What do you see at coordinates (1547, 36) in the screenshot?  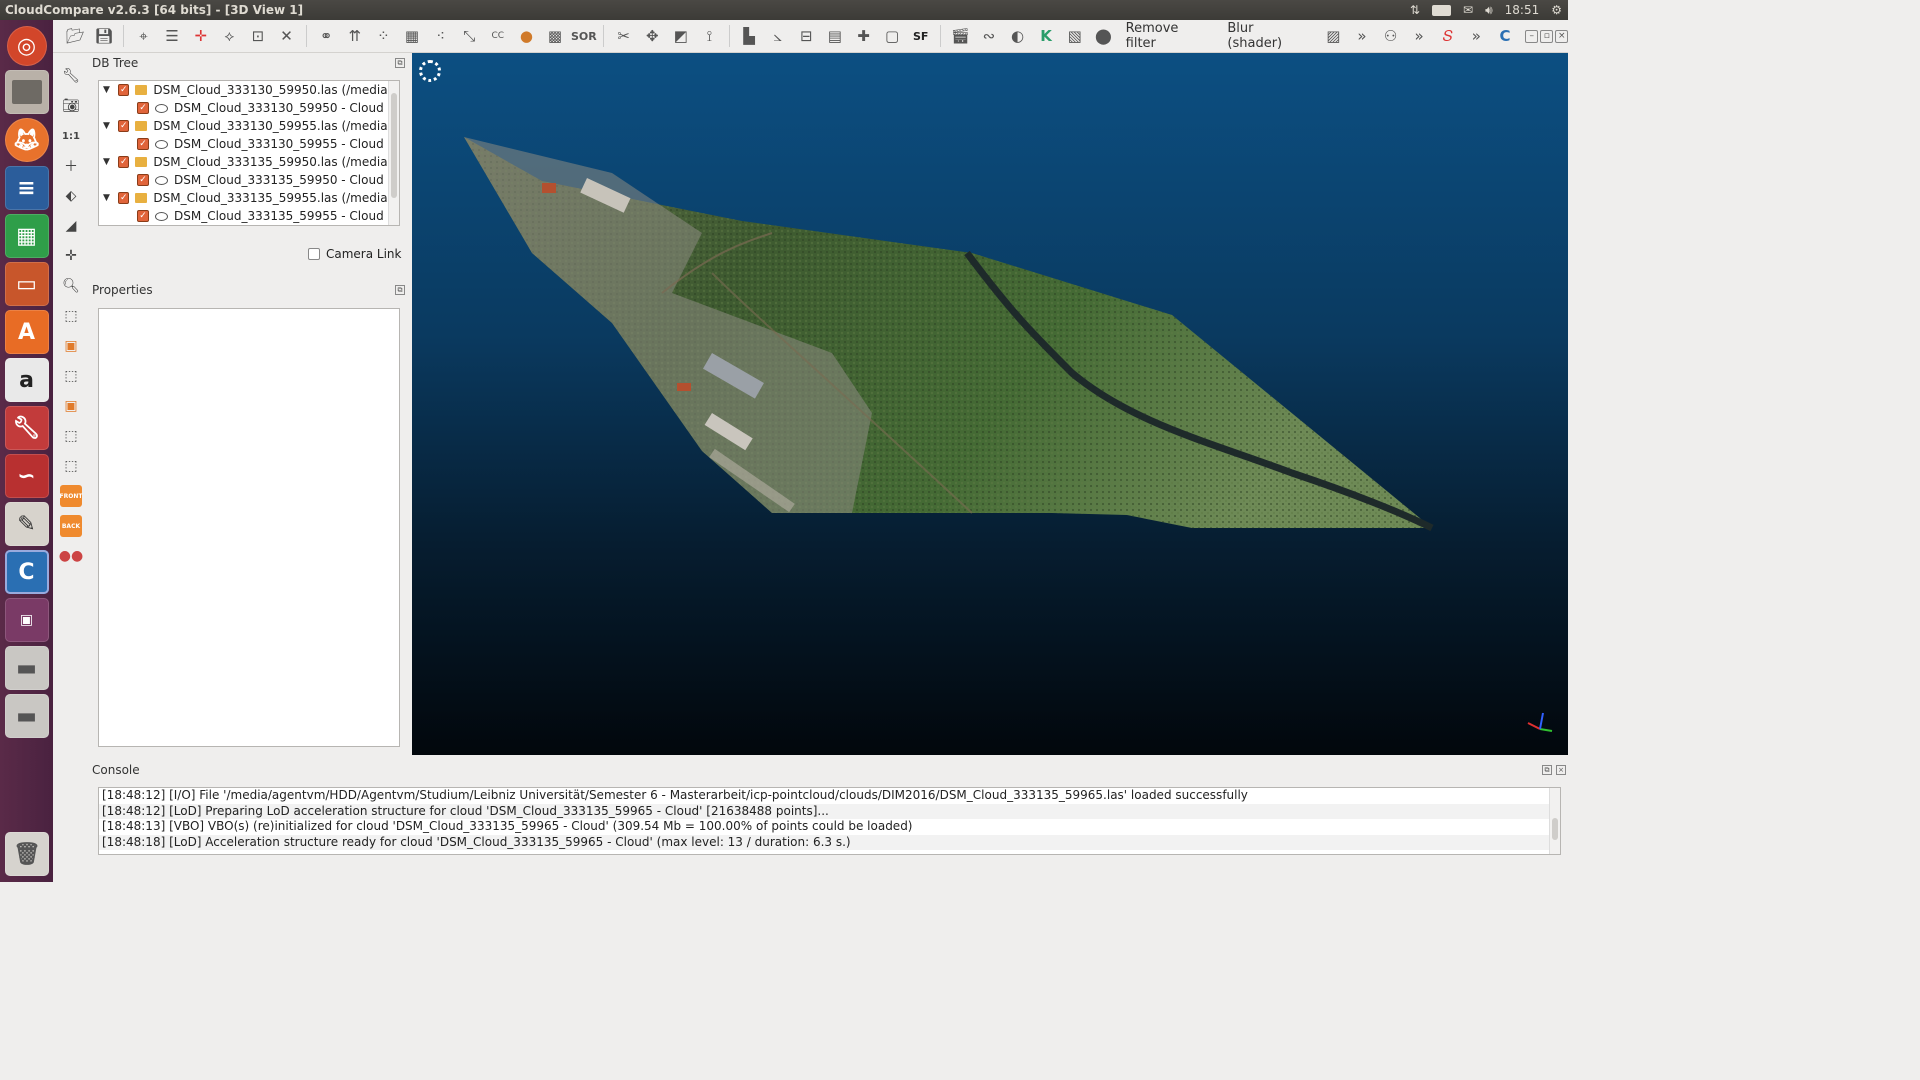 I see `restore-icon: ▫` at bounding box center [1547, 36].